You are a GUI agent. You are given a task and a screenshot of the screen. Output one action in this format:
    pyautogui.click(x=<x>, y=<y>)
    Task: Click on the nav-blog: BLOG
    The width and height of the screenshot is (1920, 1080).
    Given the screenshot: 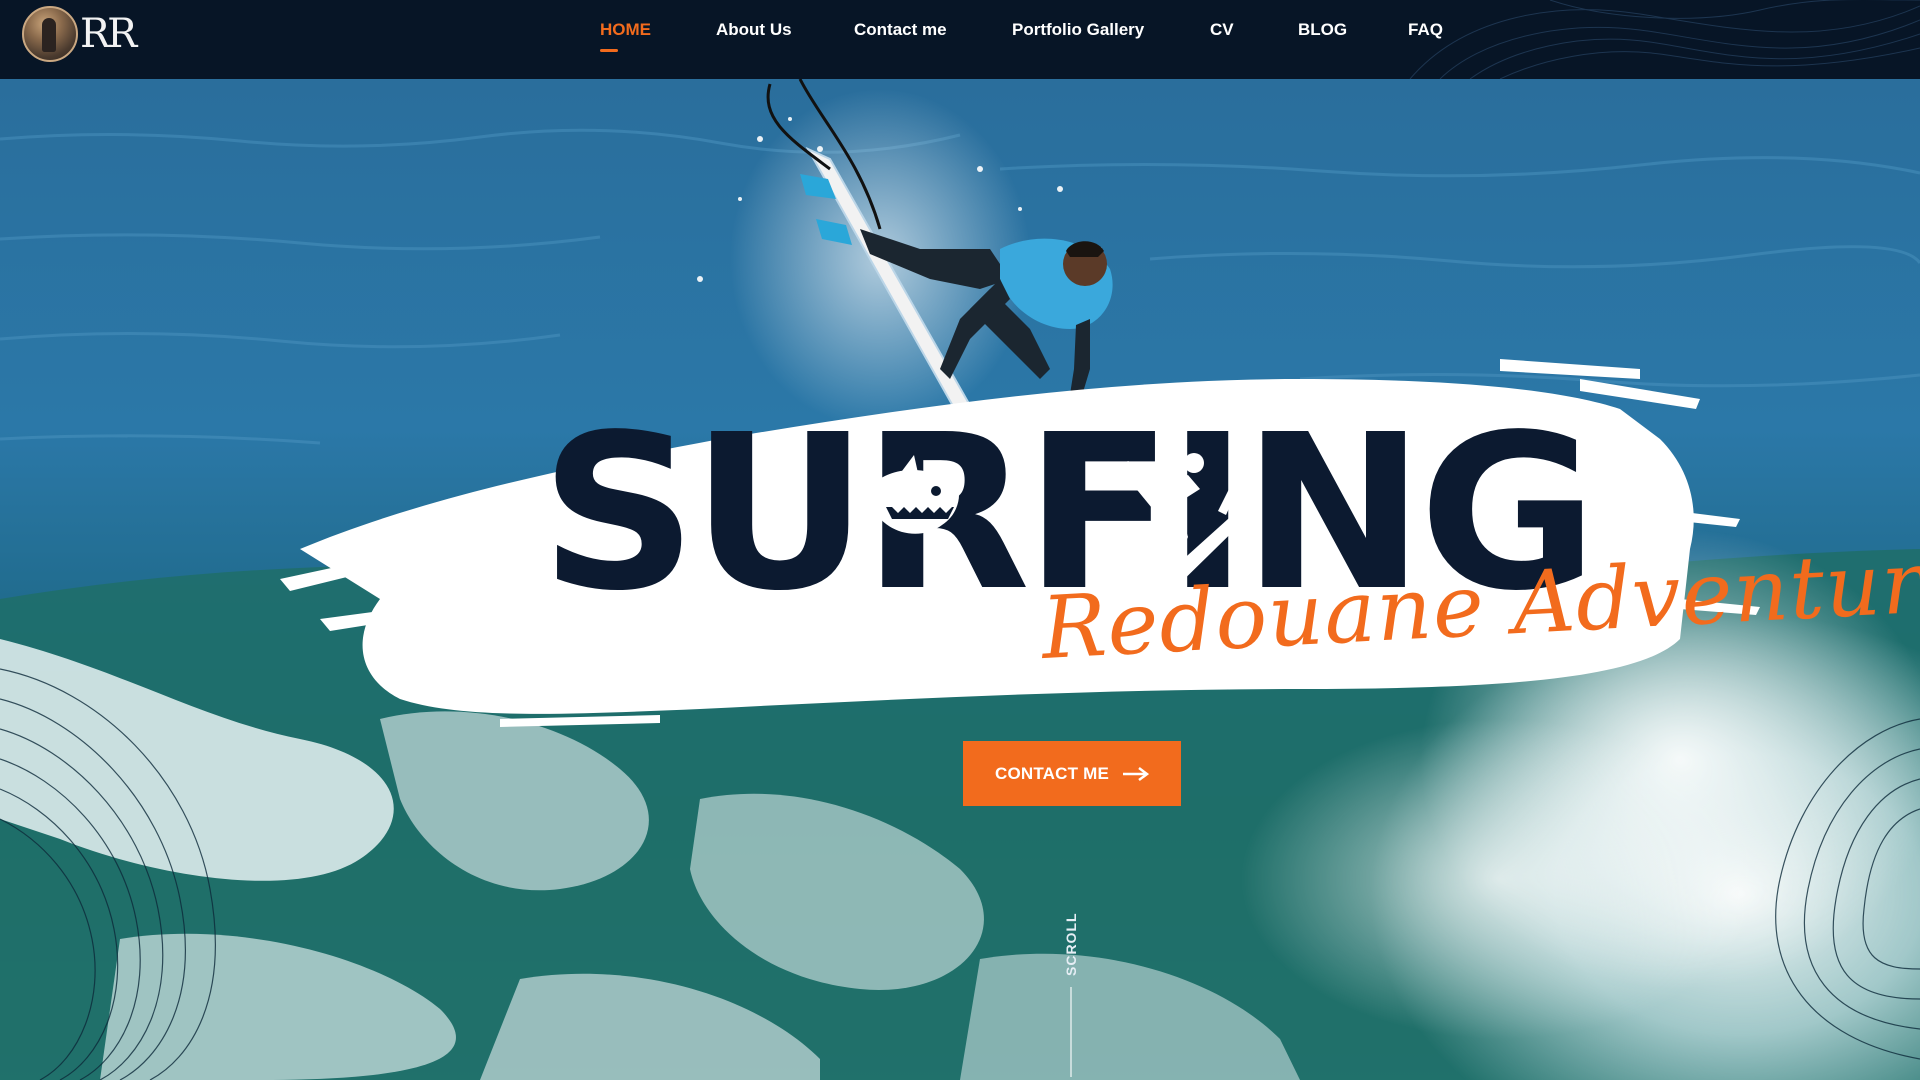 What is the action you would take?
    pyautogui.click(x=1322, y=35)
    